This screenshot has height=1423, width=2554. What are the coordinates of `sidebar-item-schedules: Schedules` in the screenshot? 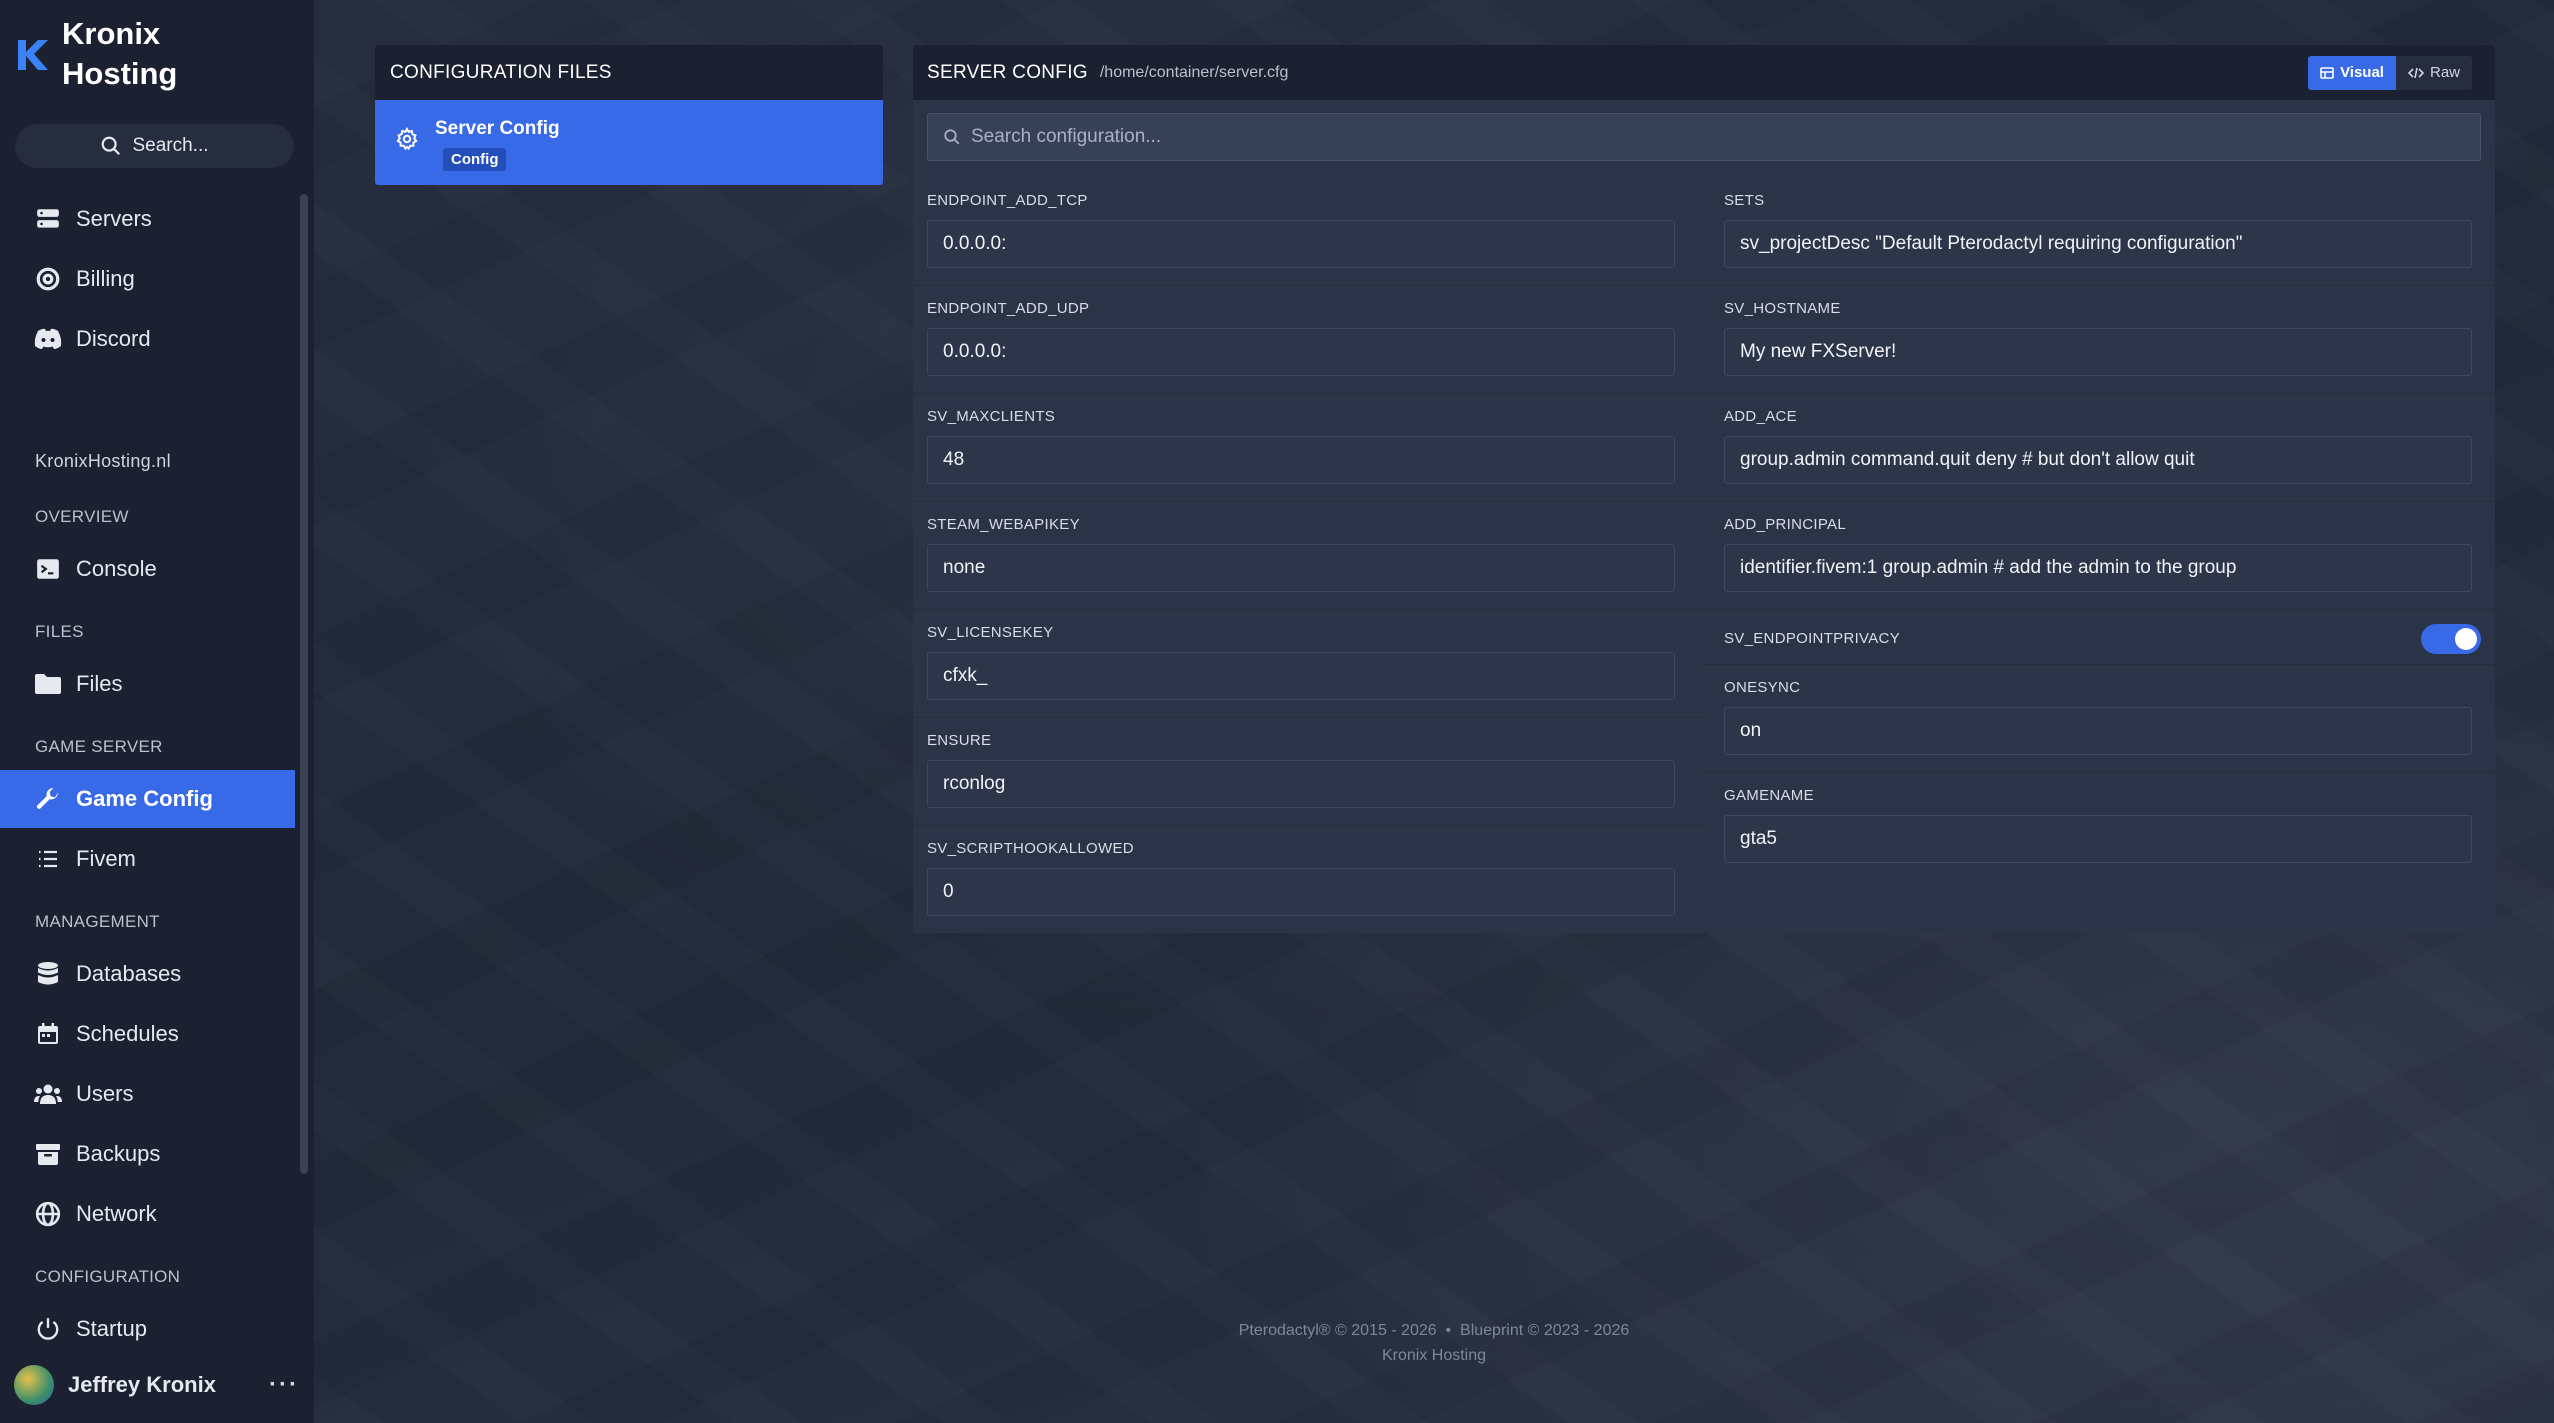 It's located at (147, 1034).